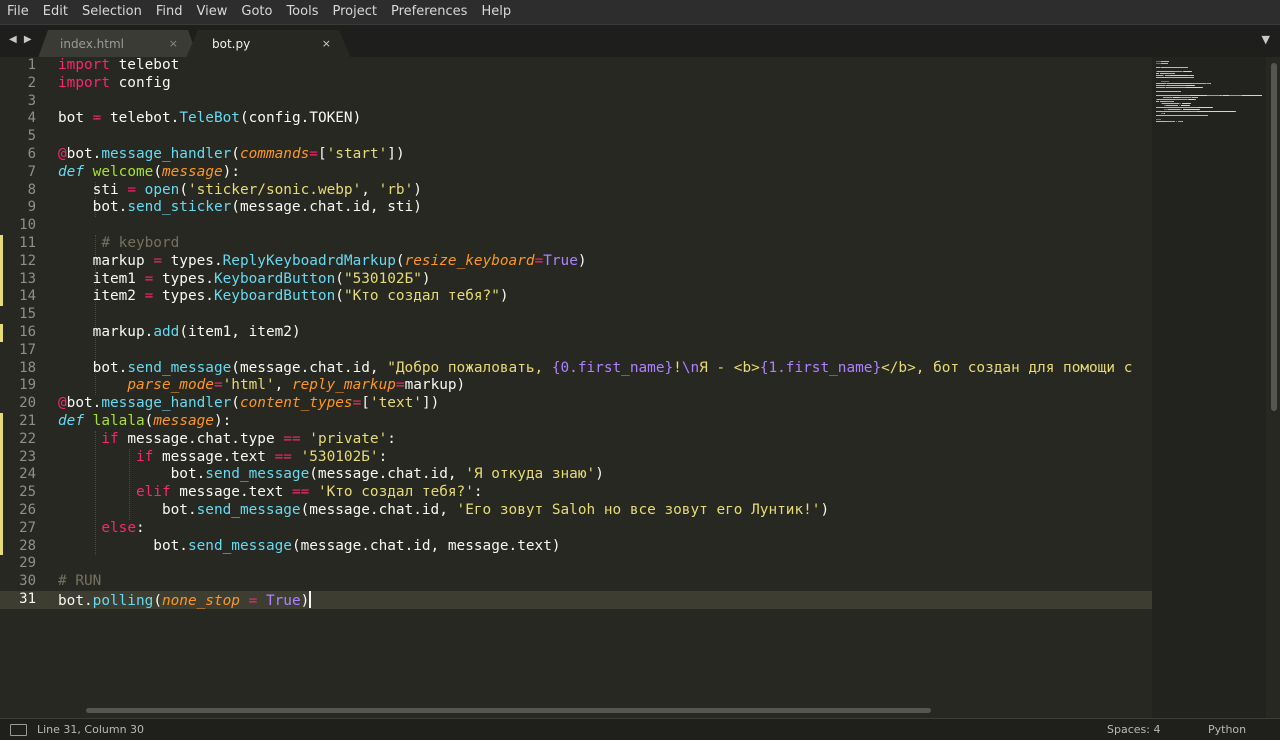 Image resolution: width=1280 pixels, height=740 pixels. What do you see at coordinates (114, 84) in the screenshot?
I see `code-line: import config` at bounding box center [114, 84].